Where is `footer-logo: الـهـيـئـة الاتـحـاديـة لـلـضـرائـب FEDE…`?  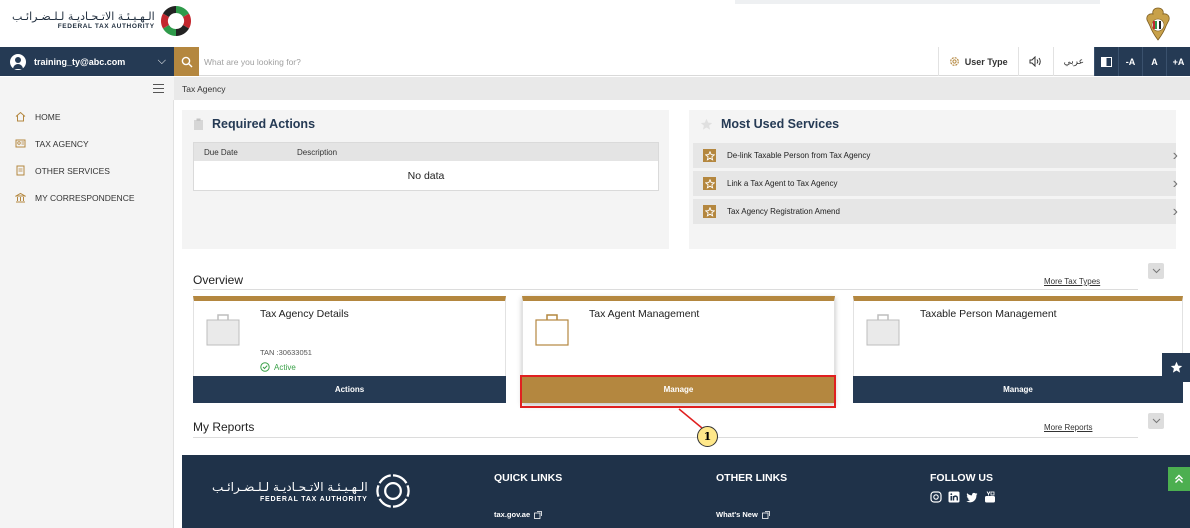
footer-logo: الـهـيـئـة الاتـحـاديـة لـلـضـرائـب FEDE… is located at coordinates (312, 491).